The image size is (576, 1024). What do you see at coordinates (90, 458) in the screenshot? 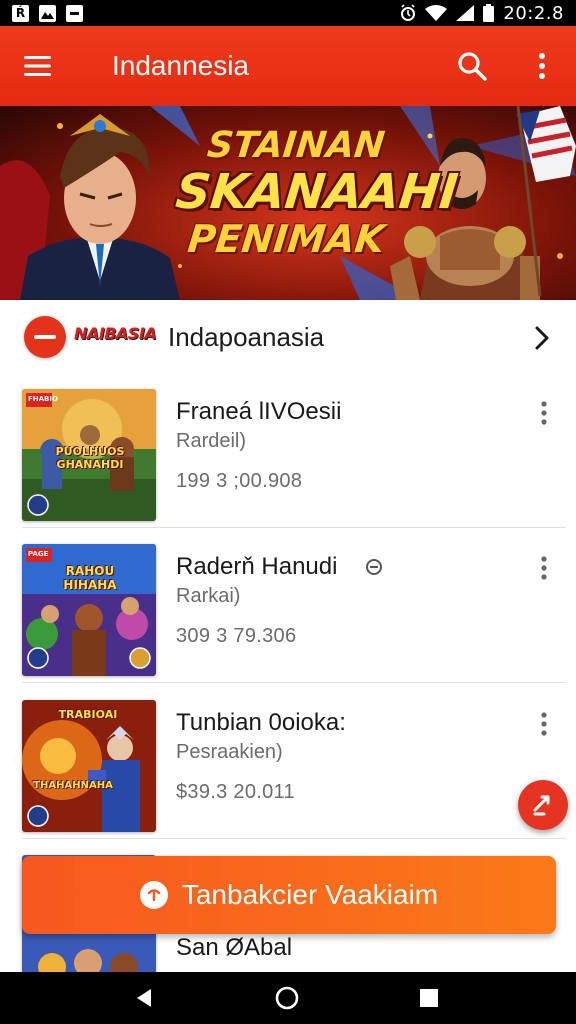
I see `thumbnail-title: PUOLHUOS GHANAHDI` at bounding box center [90, 458].